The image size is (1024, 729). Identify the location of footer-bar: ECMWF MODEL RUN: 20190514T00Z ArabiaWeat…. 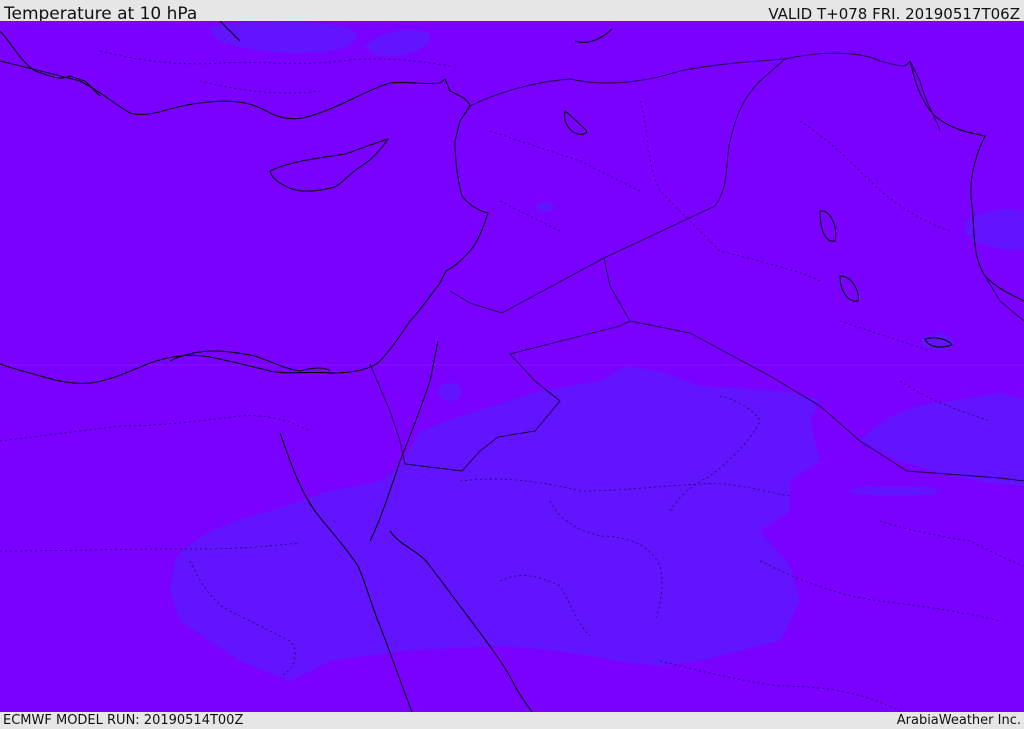
(512, 720).